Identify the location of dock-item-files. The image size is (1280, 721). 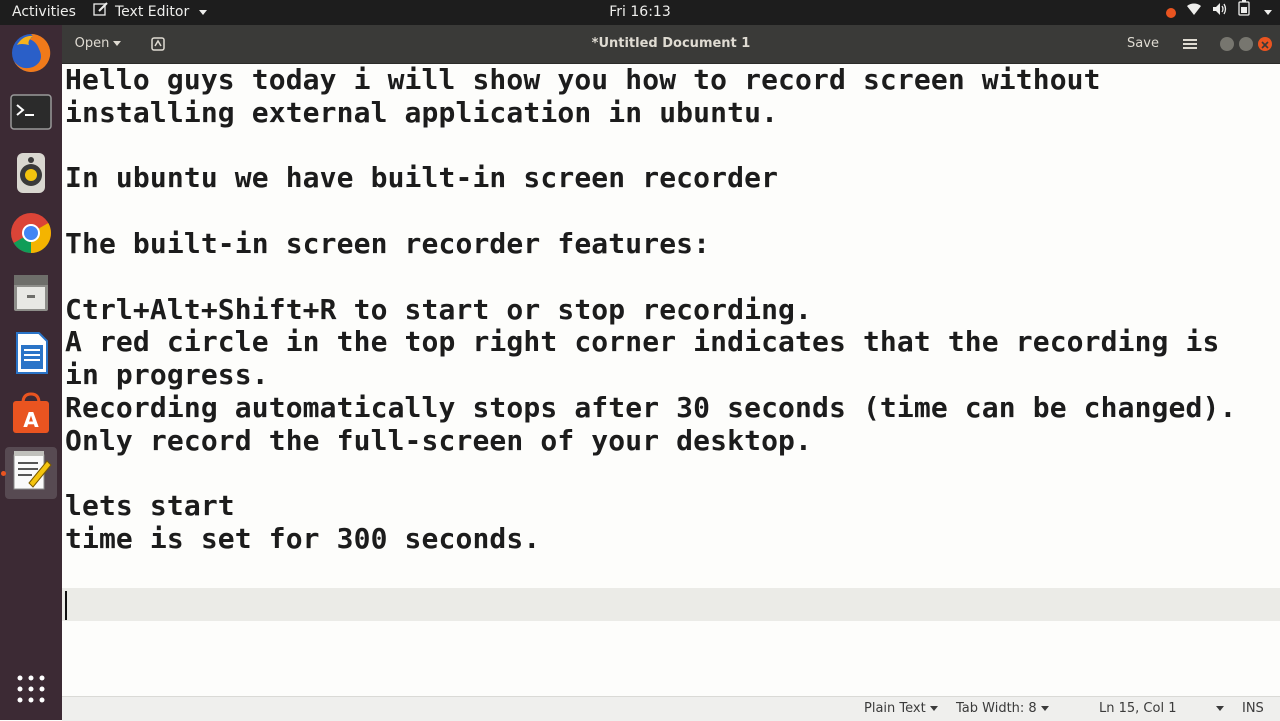
(31, 295).